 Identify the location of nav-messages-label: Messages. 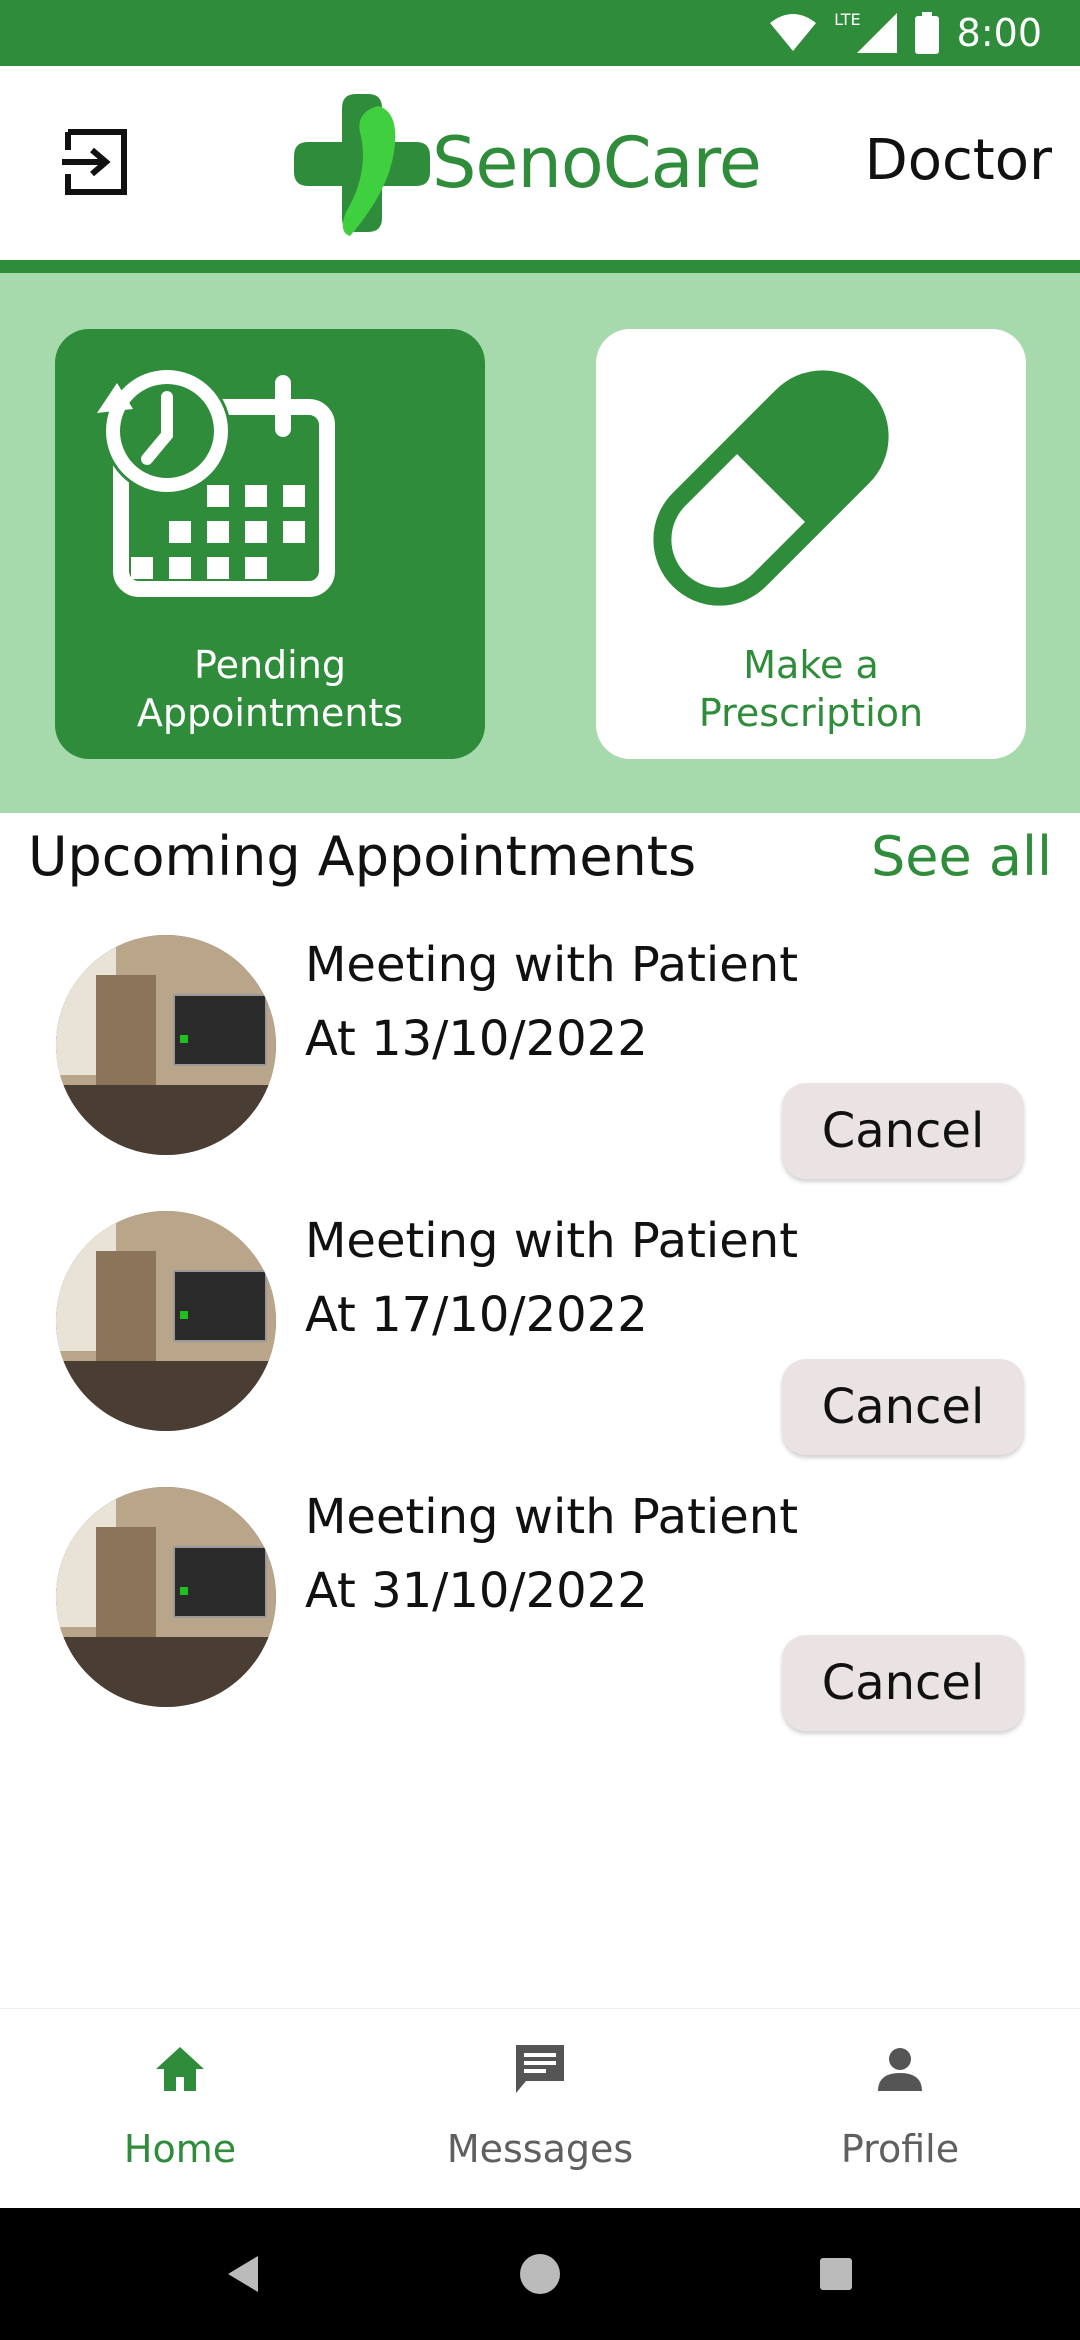
(540, 2149).